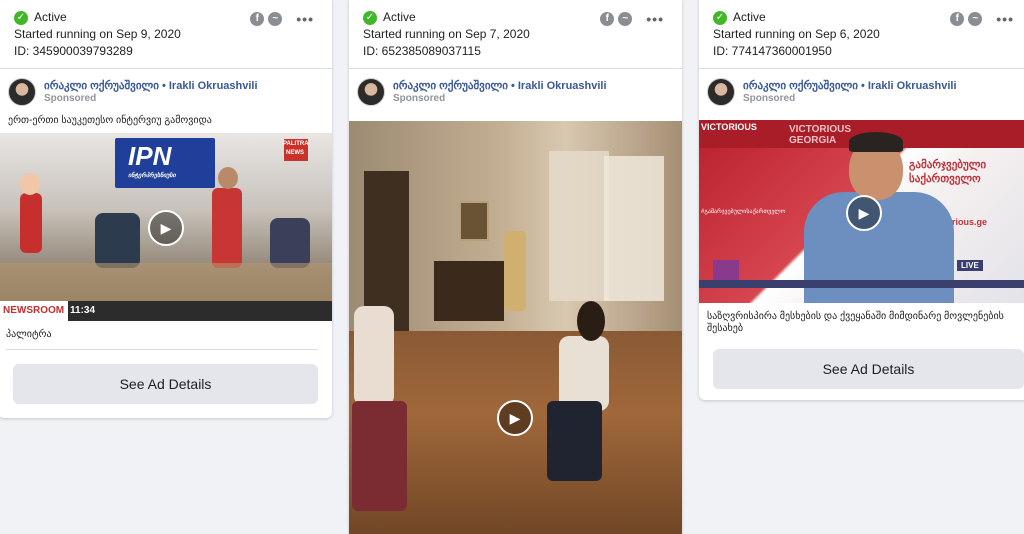 The image size is (1024, 534). What do you see at coordinates (150, 156) in the screenshot?
I see `ipn-logo: IPN` at bounding box center [150, 156].